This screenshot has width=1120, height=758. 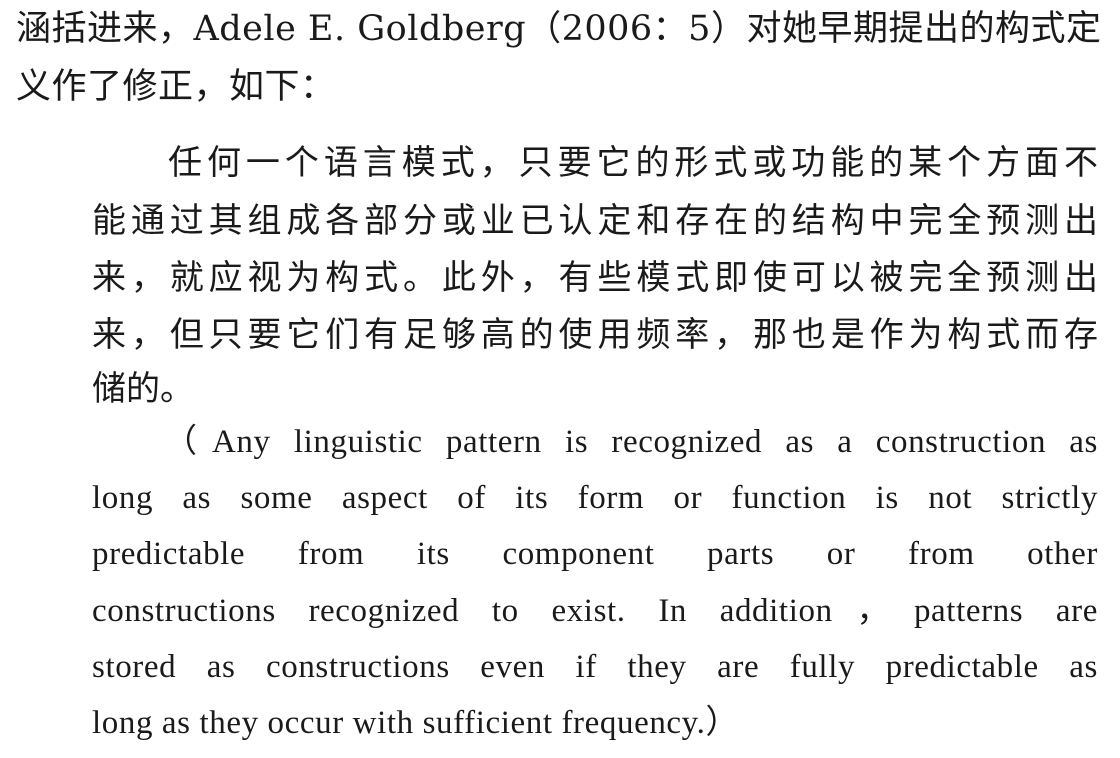 I want to click on quote-zh-line-4: 来，但只要它们有足够高的使用频率，那也是作为构式而存, so click(x=595, y=335).